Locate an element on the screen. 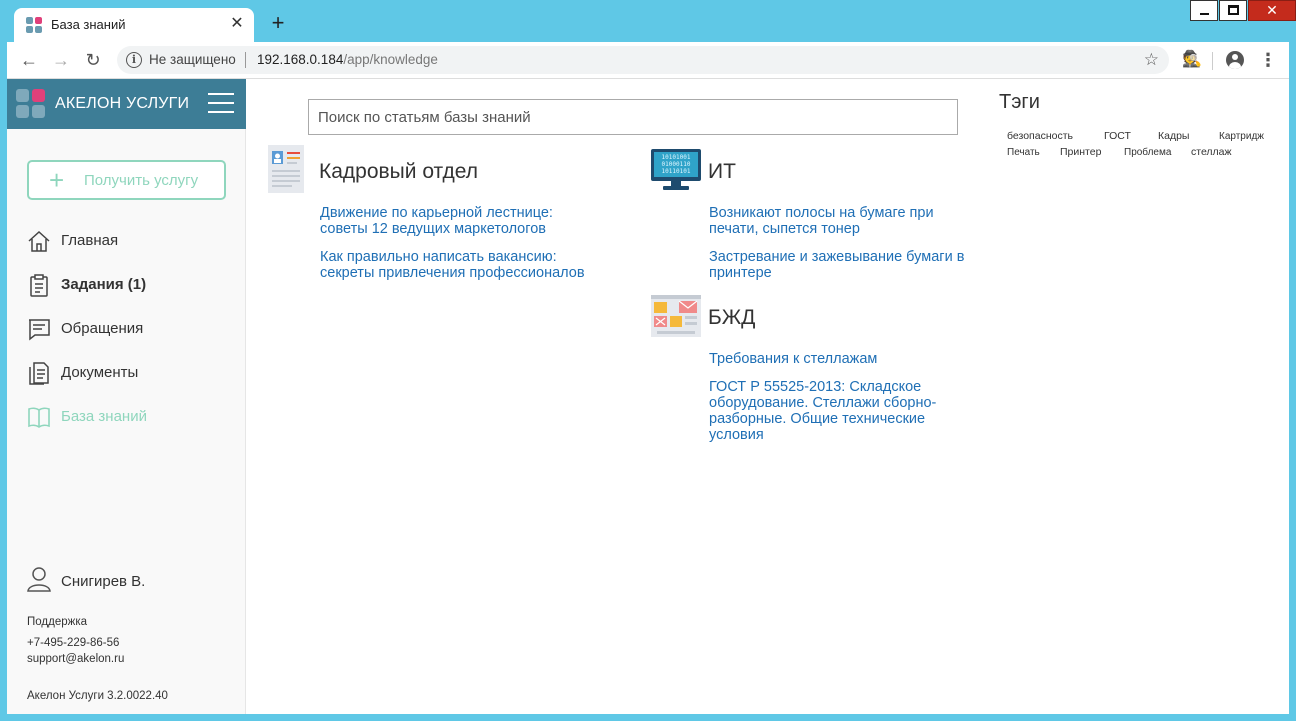 The height and width of the screenshot is (721, 1296). tag-link: Картридж is located at coordinates (1241, 136).